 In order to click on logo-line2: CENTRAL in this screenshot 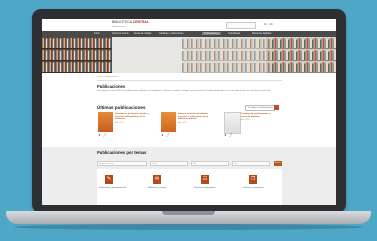, I will do `click(140, 22)`.